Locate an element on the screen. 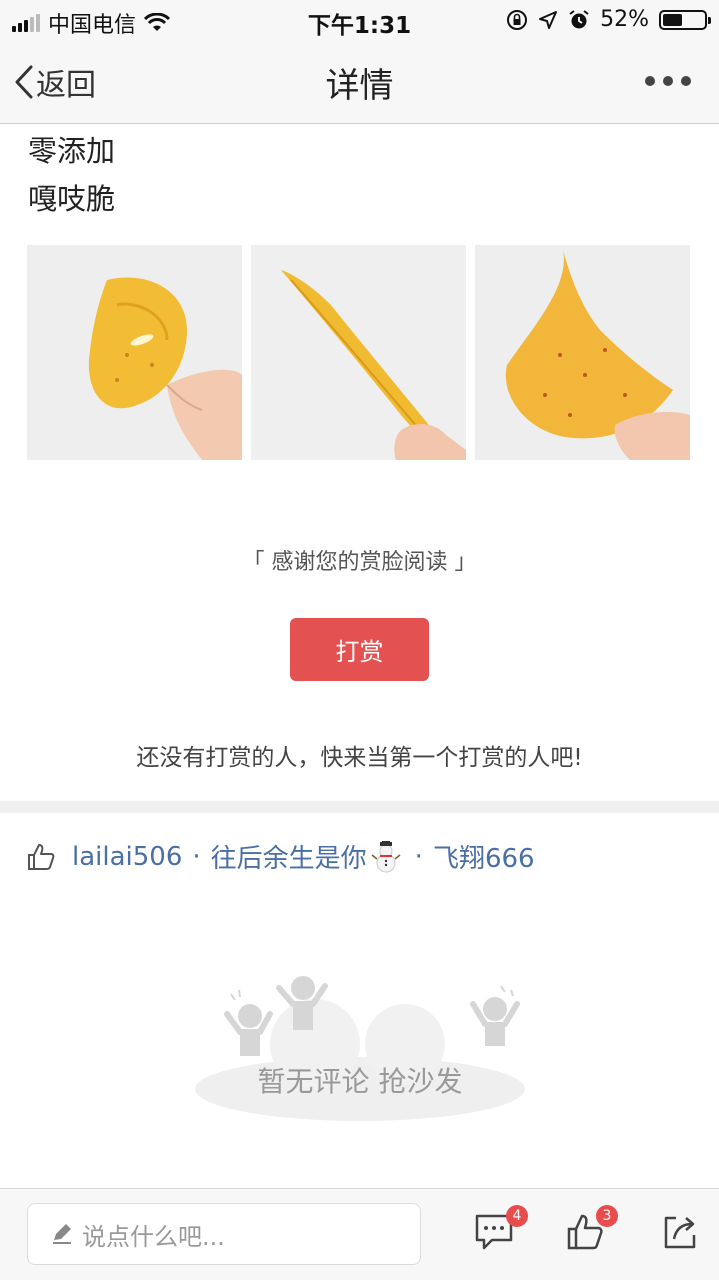  bottom-bar: 说点什么吧... 4 3 is located at coordinates (359, 1234).